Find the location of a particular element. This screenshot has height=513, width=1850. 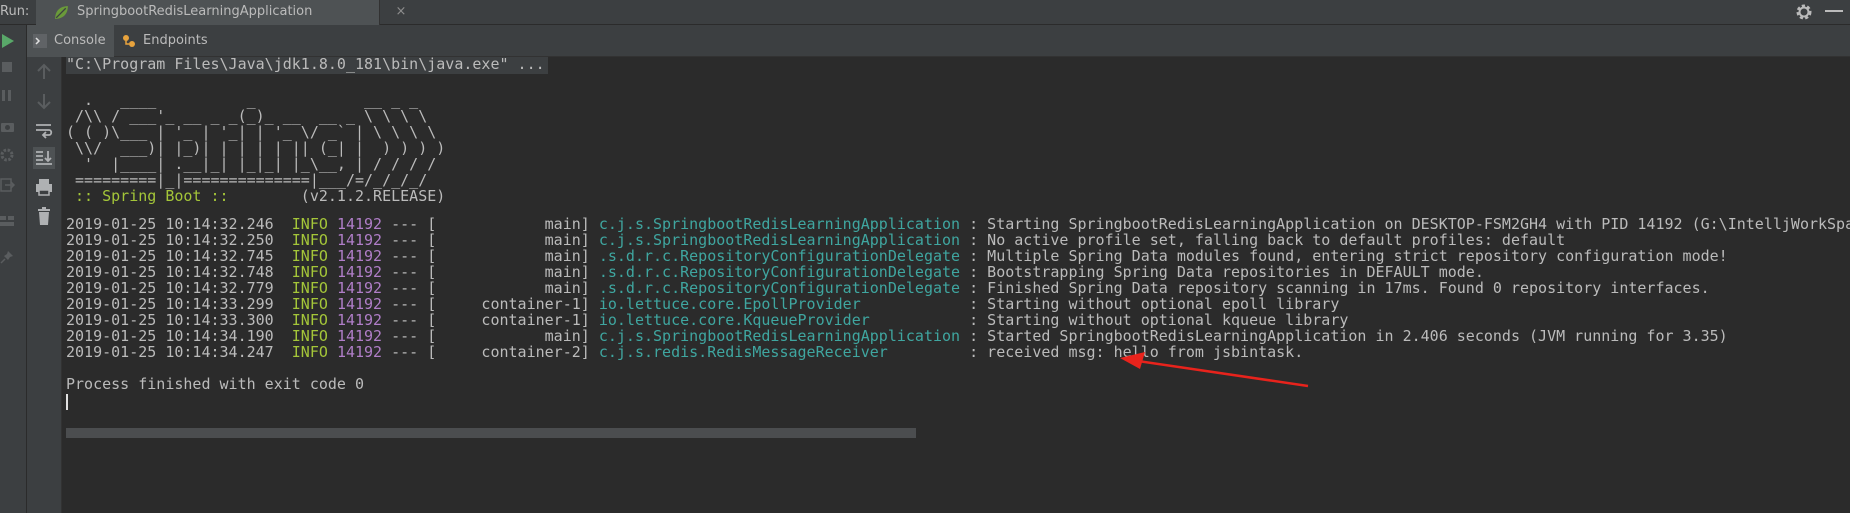

tab-endpoints: Endpoints is located at coordinates (181, 41).